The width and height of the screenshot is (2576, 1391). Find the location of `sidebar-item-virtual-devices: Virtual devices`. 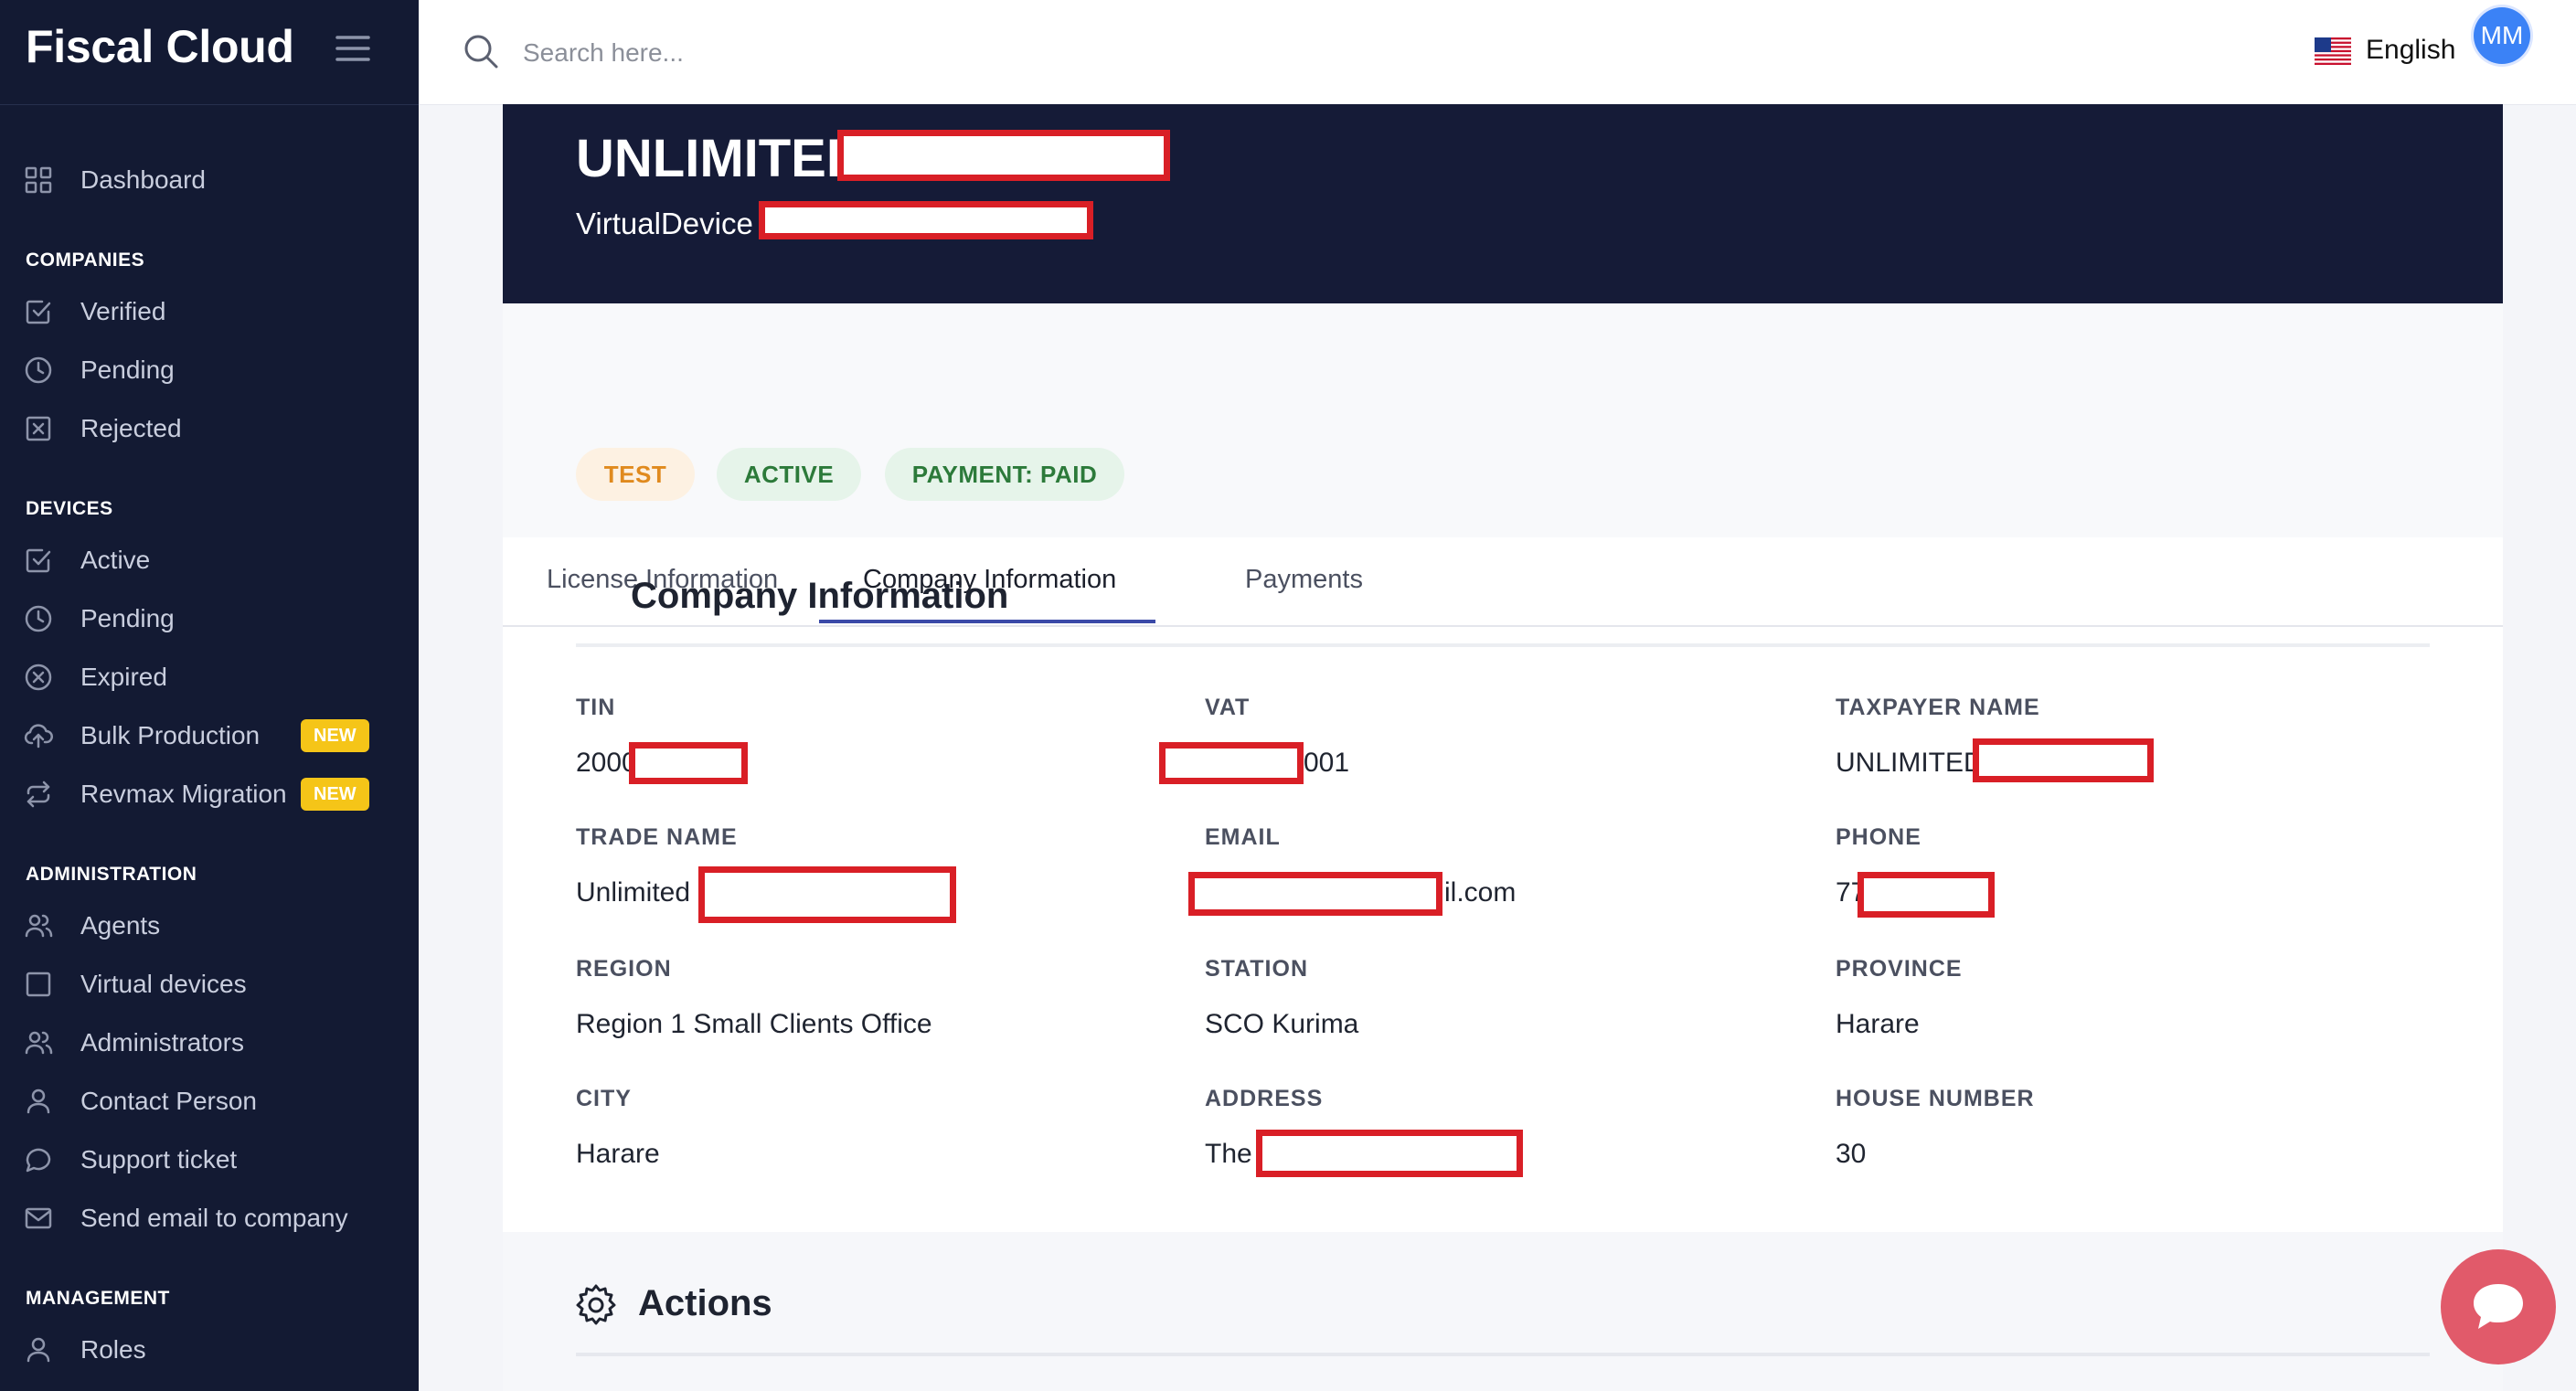

sidebar-item-virtual-devices: Virtual devices is located at coordinates (209, 985).